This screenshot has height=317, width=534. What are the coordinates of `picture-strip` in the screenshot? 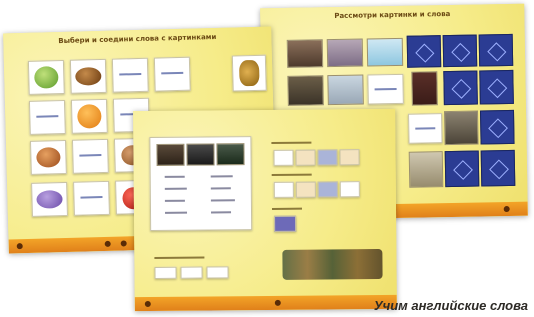 It's located at (332, 264).